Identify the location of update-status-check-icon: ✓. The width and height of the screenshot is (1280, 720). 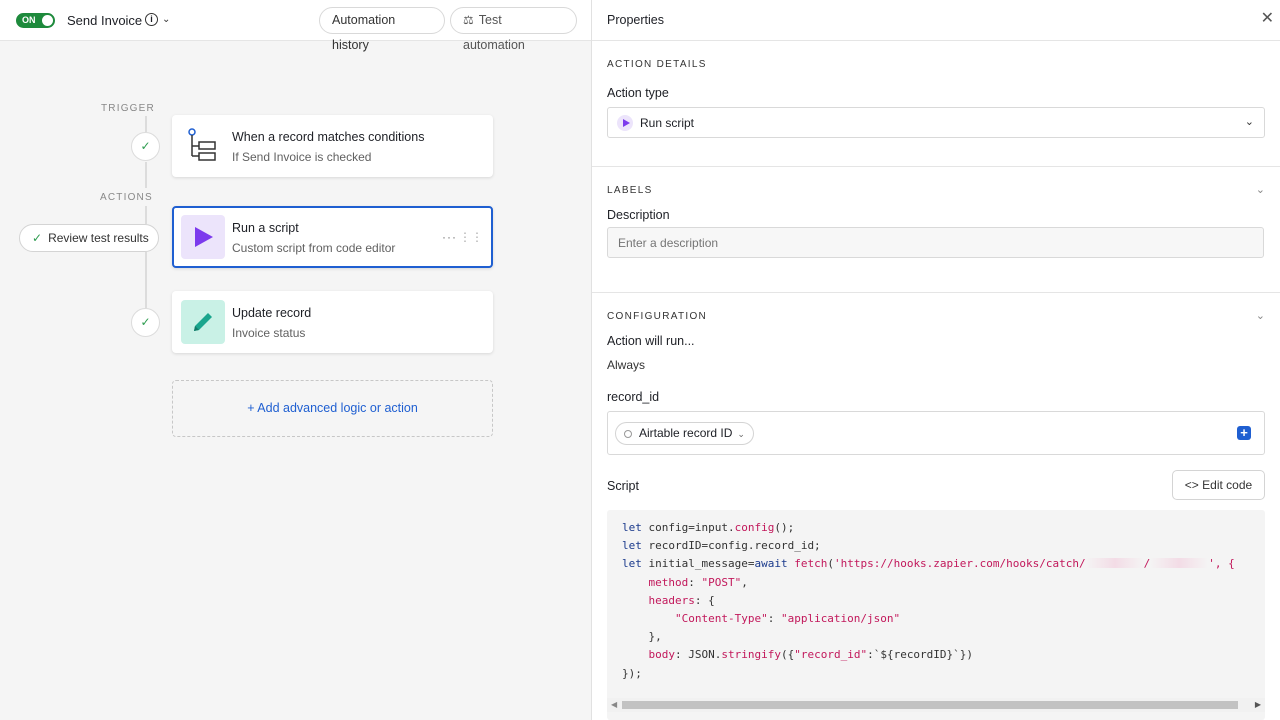
(145, 322).